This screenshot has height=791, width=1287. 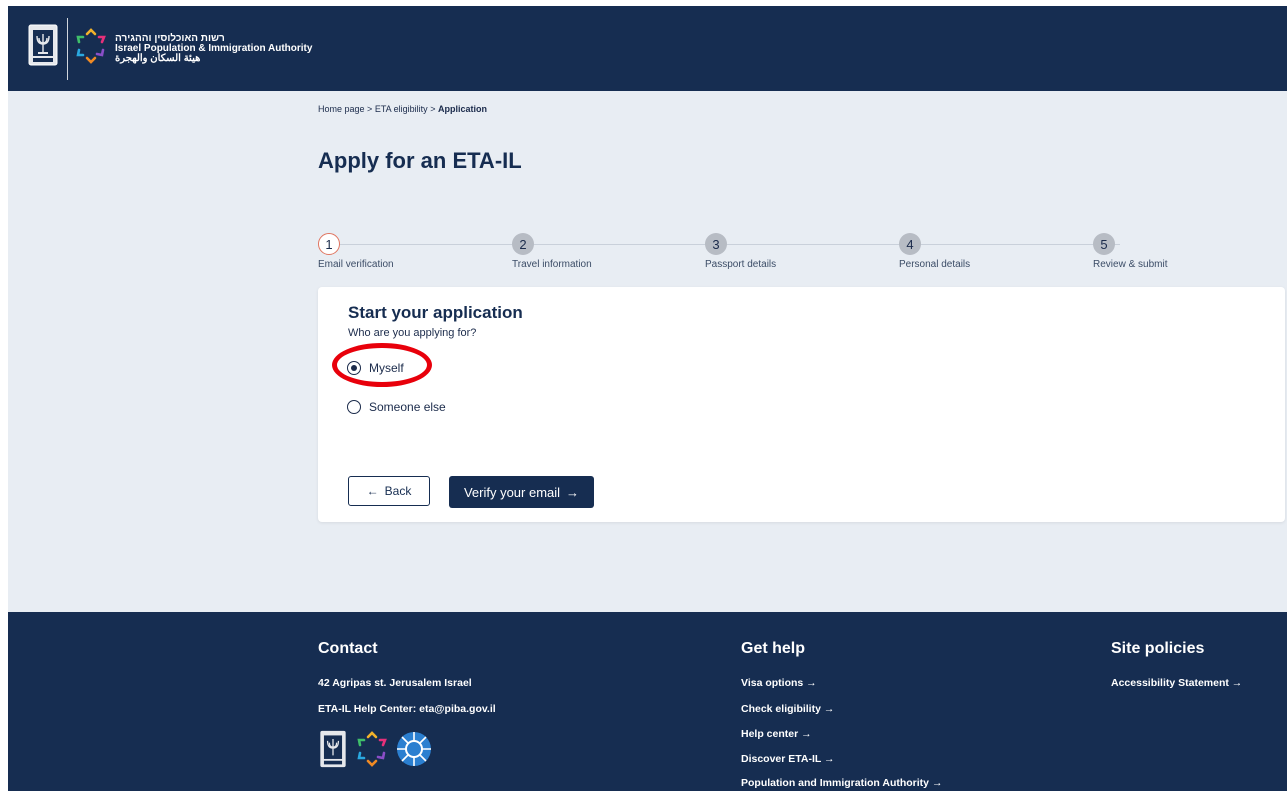 I want to click on step-number: 4, so click(x=910, y=244).